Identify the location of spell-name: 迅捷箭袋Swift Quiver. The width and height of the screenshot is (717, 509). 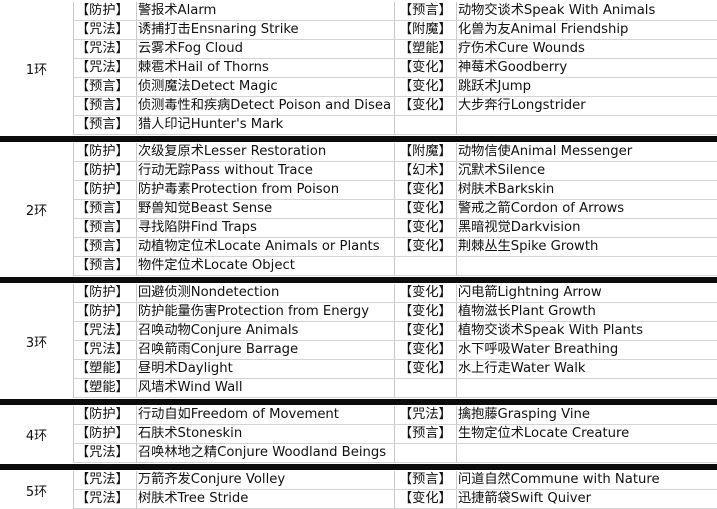
(525, 498).